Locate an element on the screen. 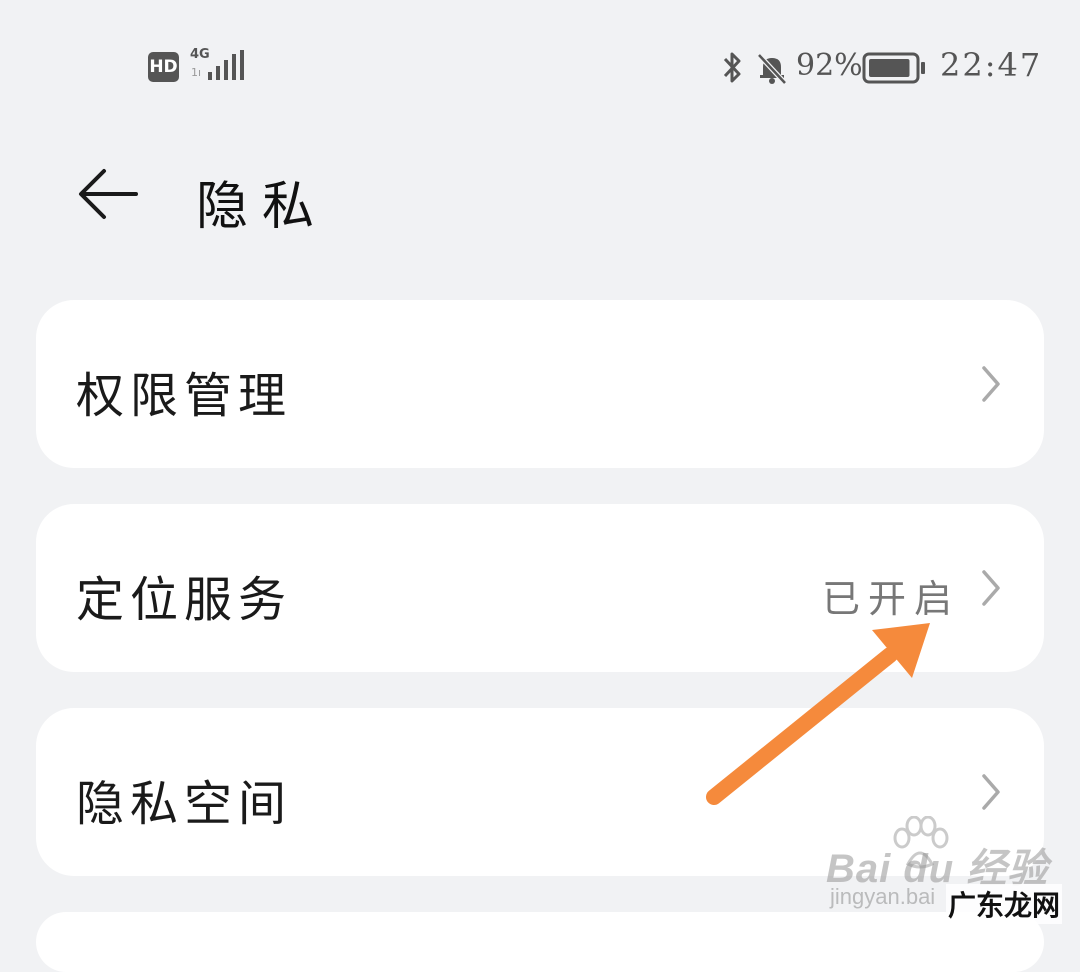  battery-percent: 92% is located at coordinates (829, 65).